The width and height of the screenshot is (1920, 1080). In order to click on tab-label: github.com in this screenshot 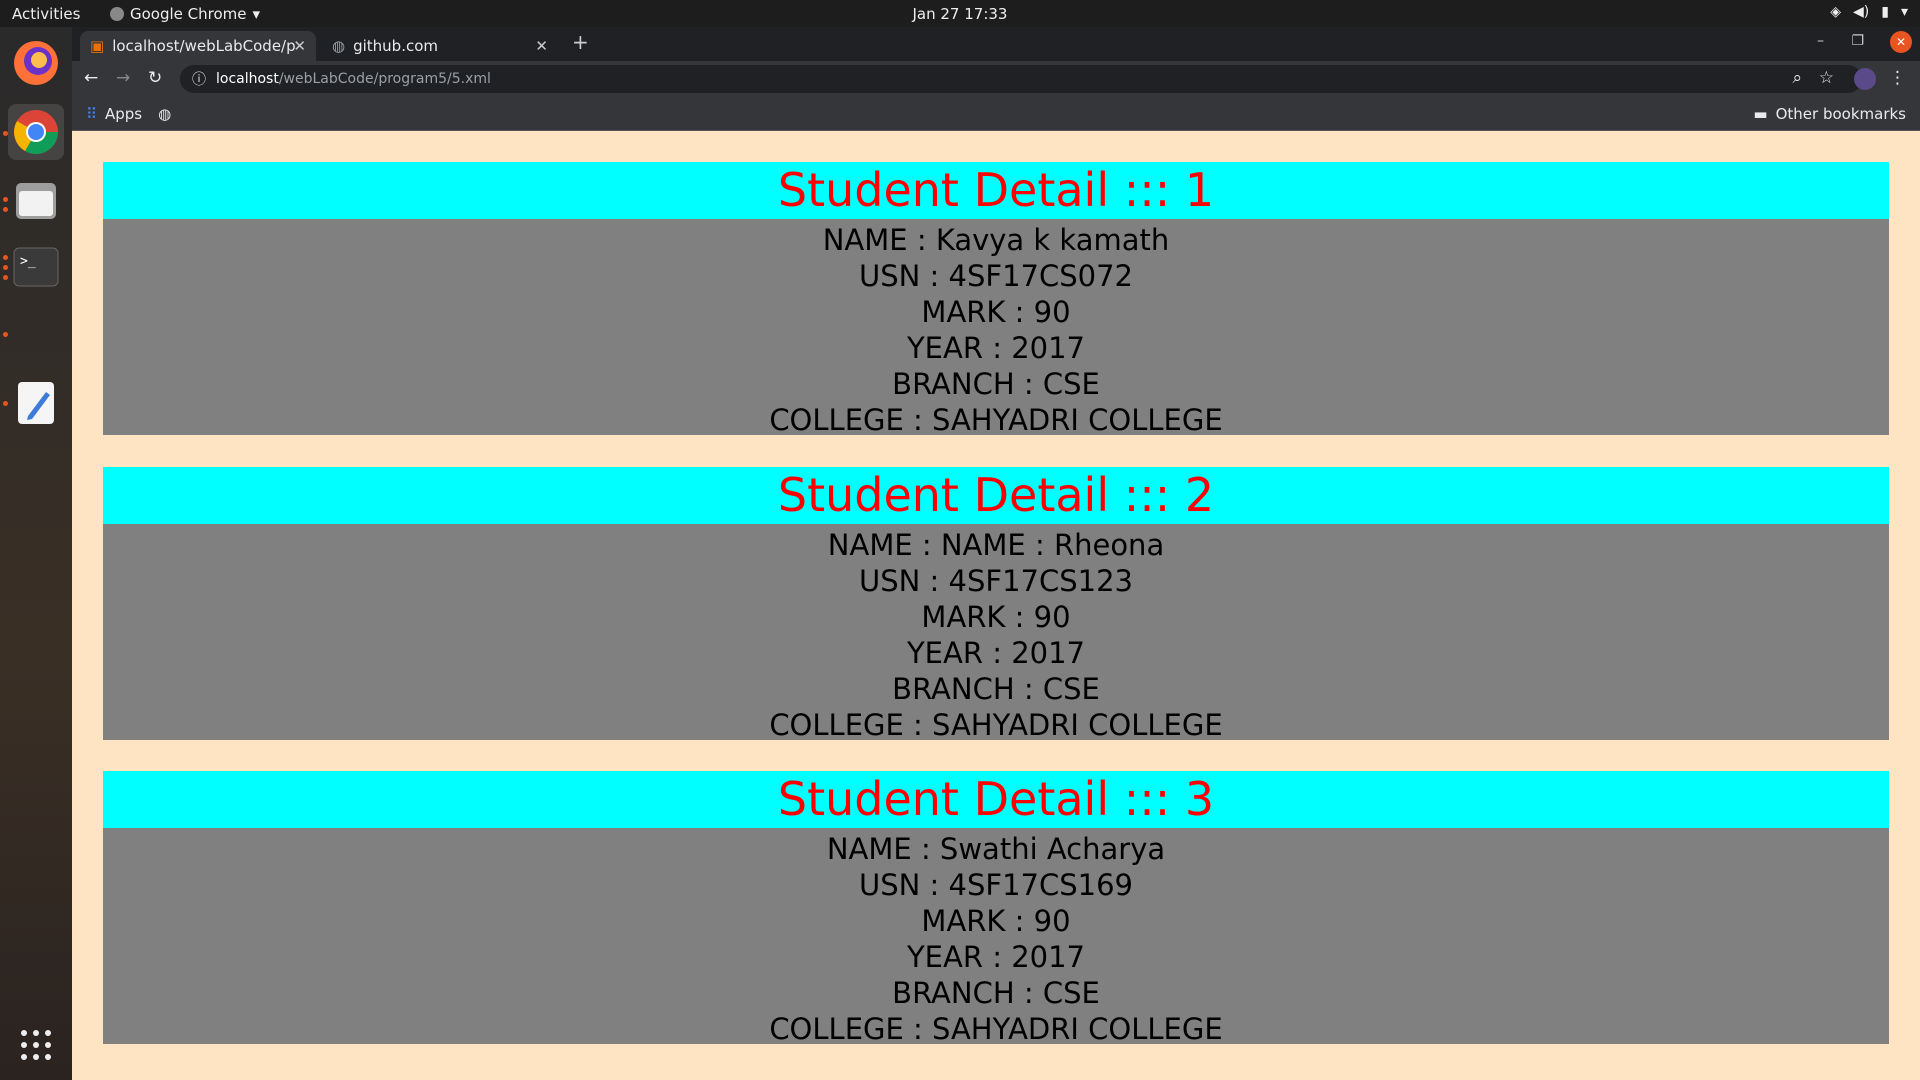, I will do `click(396, 46)`.